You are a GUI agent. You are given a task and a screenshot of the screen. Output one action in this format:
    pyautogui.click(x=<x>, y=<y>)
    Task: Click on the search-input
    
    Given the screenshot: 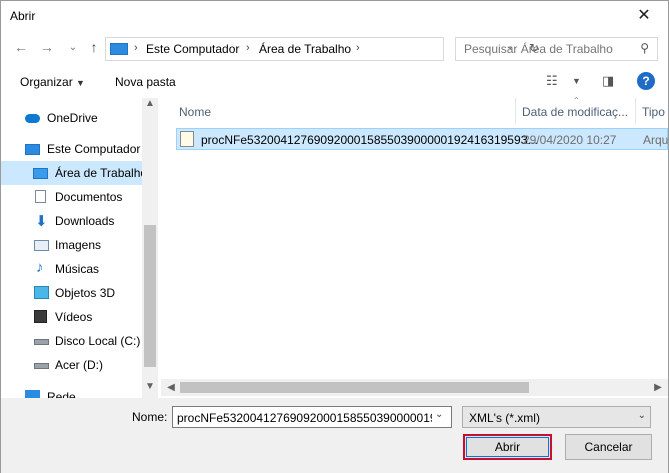 What is the action you would take?
    pyautogui.click(x=549, y=49)
    